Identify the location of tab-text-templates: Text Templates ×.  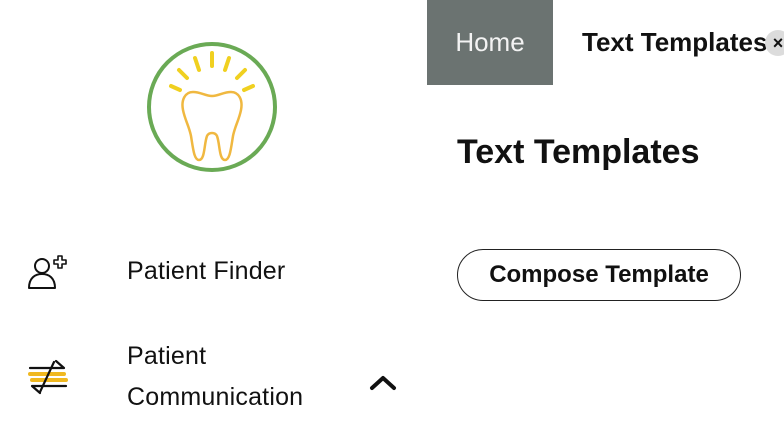
(668, 42).